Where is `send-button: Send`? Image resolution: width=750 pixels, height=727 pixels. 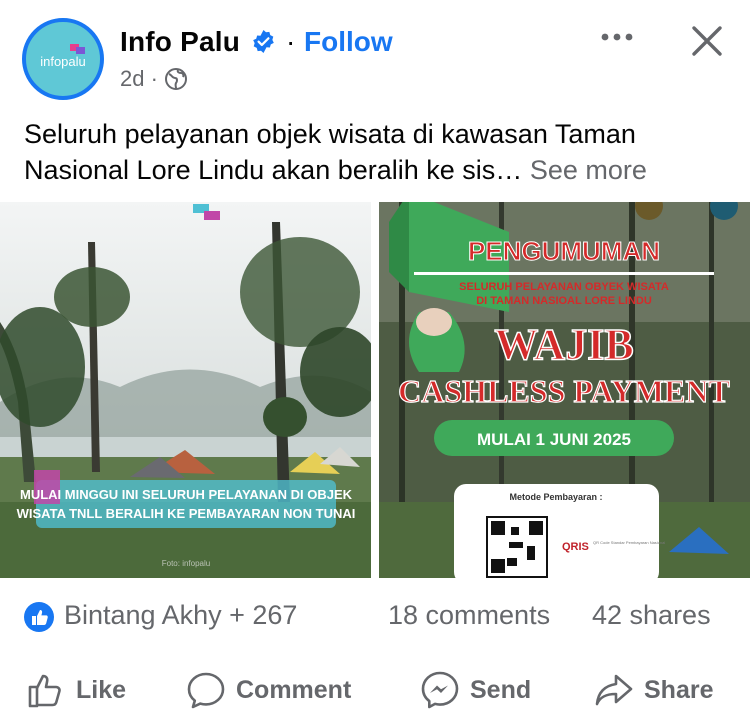
send-button: Send is located at coordinates (475, 690).